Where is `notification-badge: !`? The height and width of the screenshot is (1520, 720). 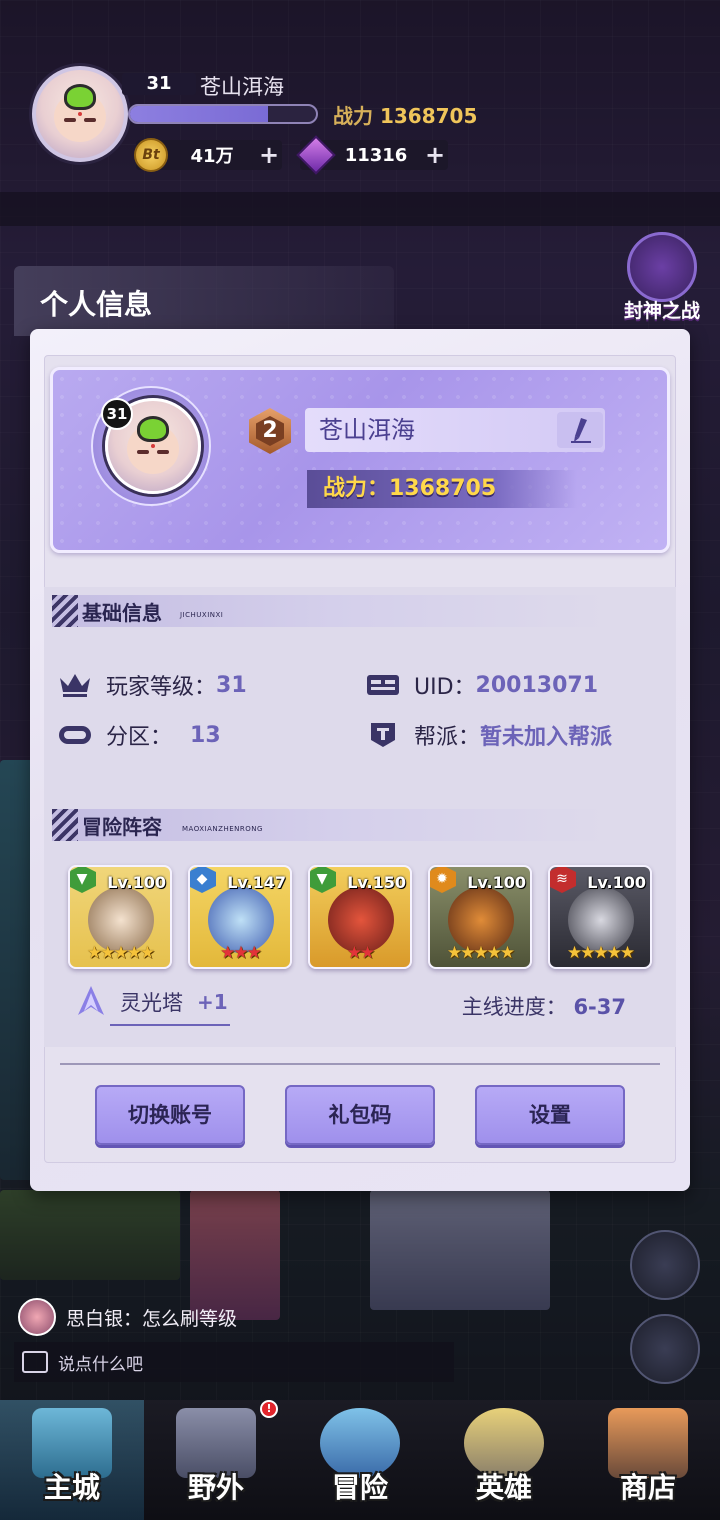 notification-badge: ! is located at coordinates (269, 1409).